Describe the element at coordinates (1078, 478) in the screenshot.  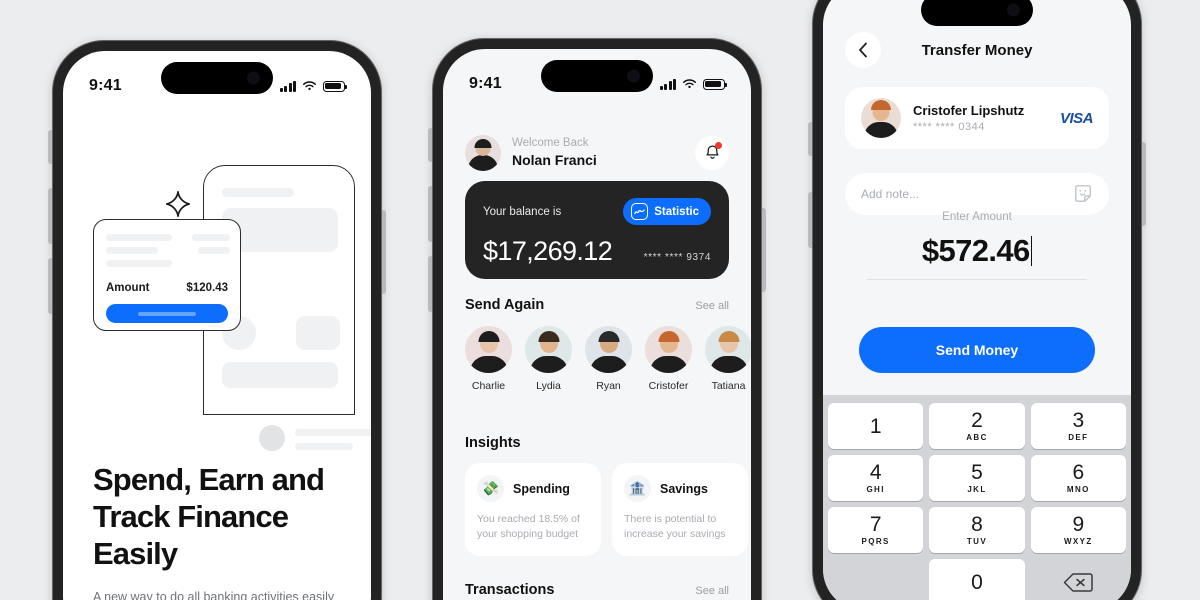
I see `keypad-key-6: 6 MNO` at that location.